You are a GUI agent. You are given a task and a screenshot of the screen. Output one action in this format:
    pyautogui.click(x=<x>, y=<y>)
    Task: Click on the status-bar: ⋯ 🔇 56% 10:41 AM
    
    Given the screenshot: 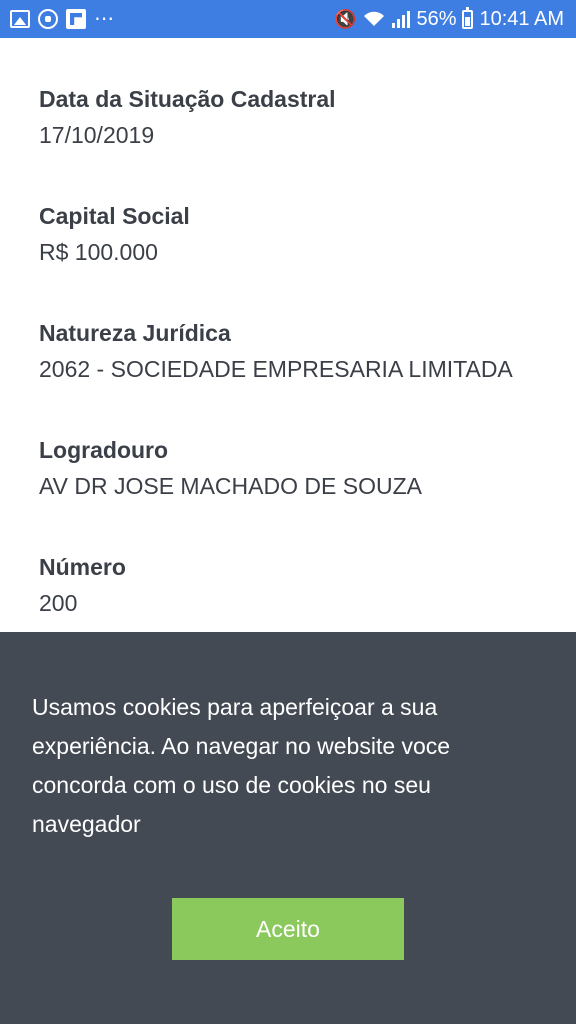 What is the action you would take?
    pyautogui.click(x=288, y=19)
    